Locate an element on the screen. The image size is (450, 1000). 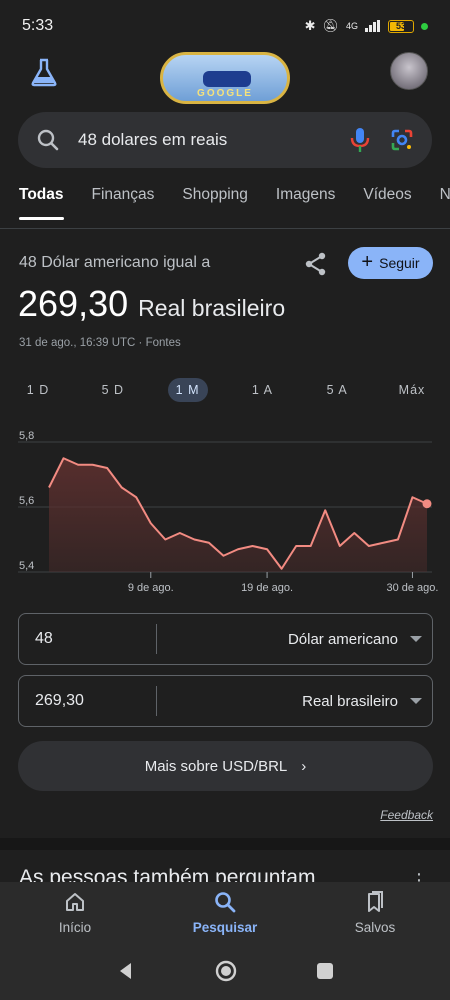
range-5a: 5 A is located at coordinates (337, 390).